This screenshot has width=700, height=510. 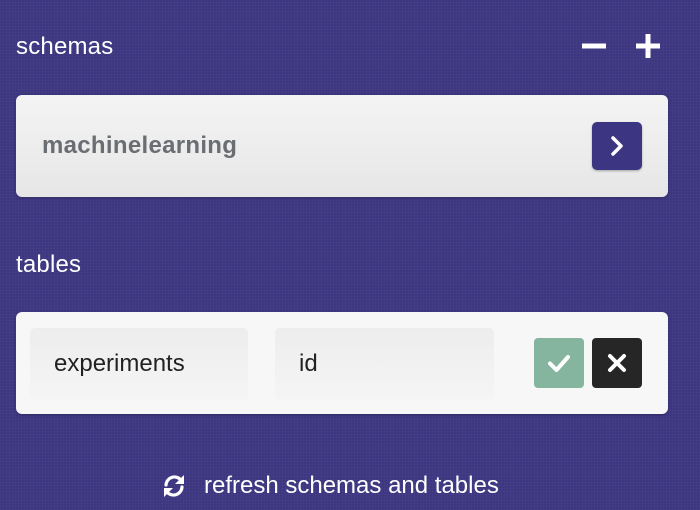 I want to click on remove-schema-button, so click(x=594, y=46).